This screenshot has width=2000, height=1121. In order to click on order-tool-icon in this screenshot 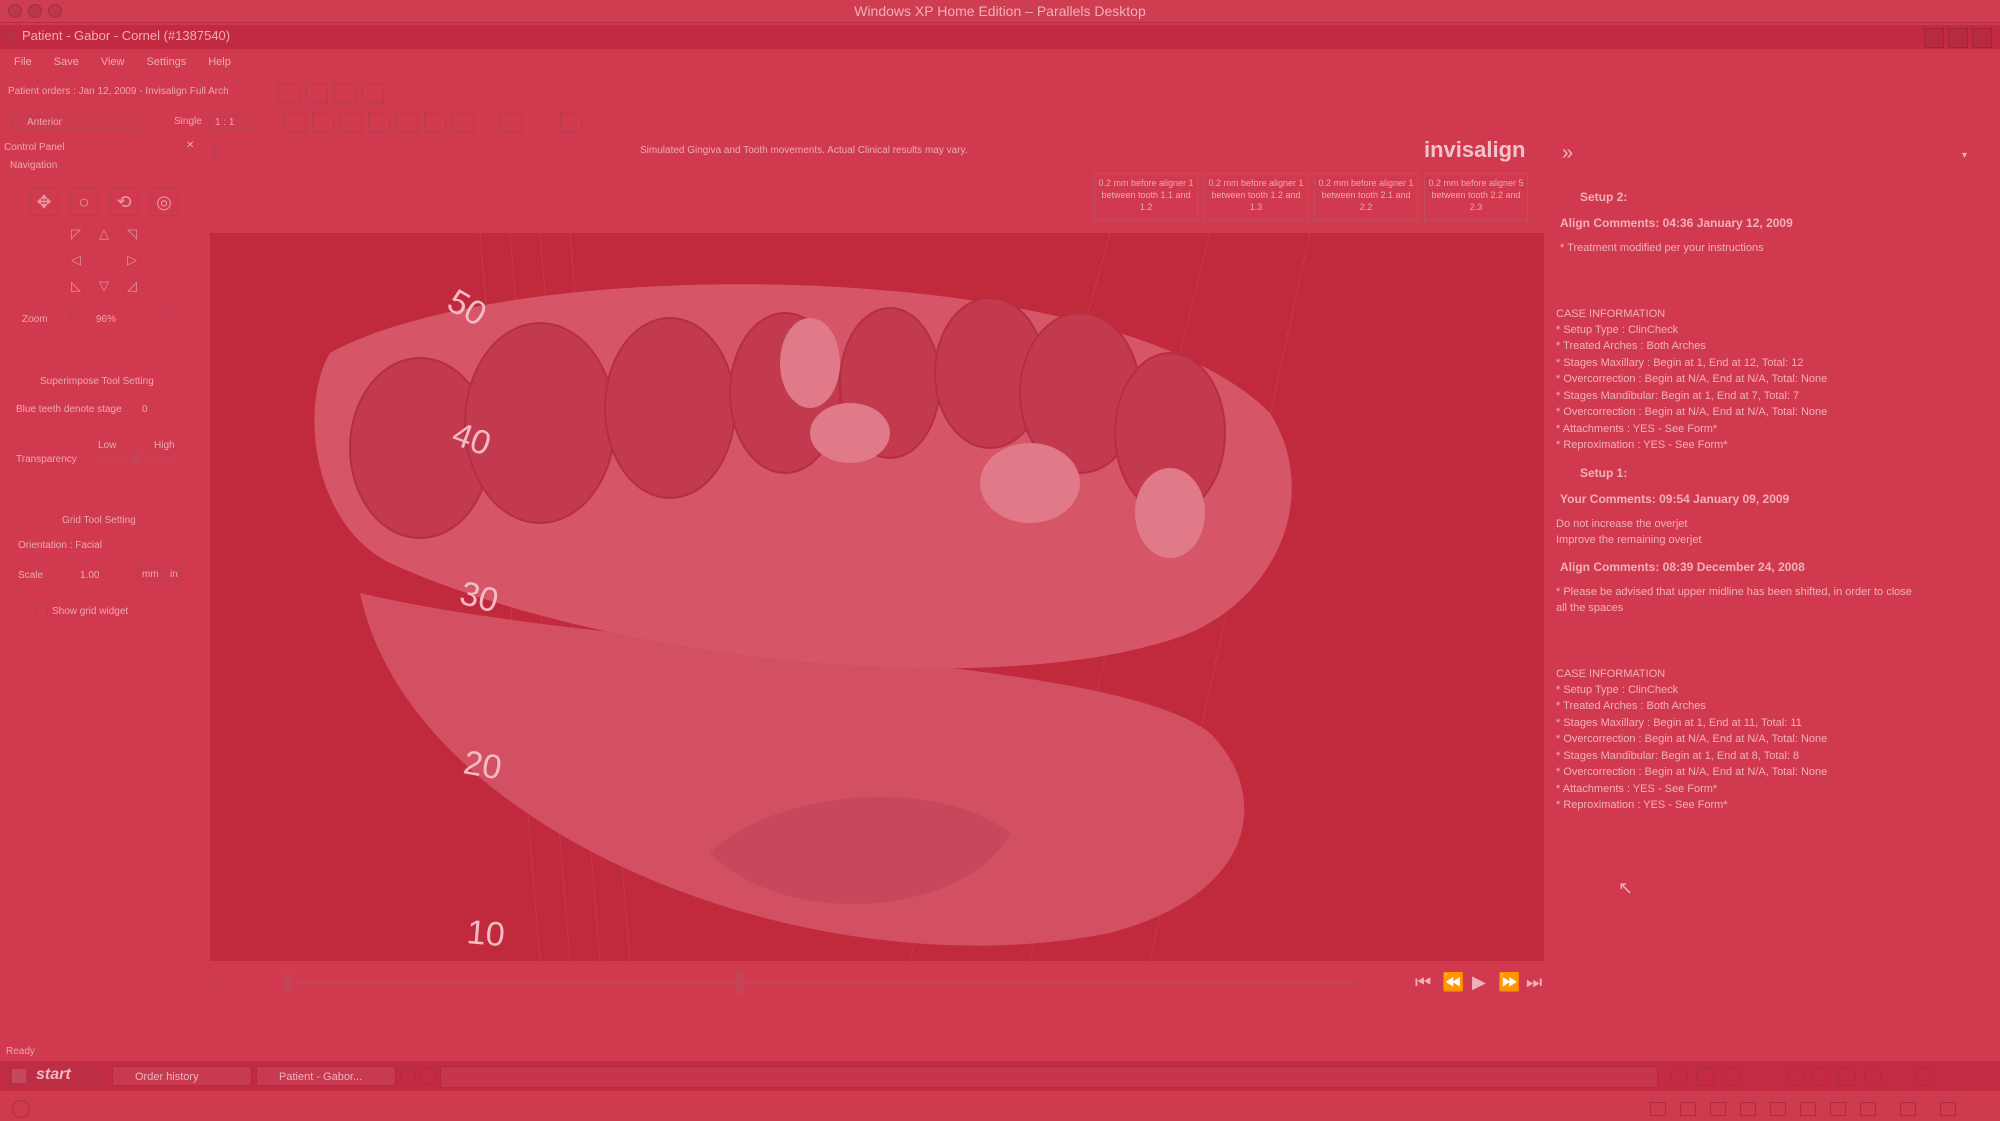, I will do `click(289, 93)`.